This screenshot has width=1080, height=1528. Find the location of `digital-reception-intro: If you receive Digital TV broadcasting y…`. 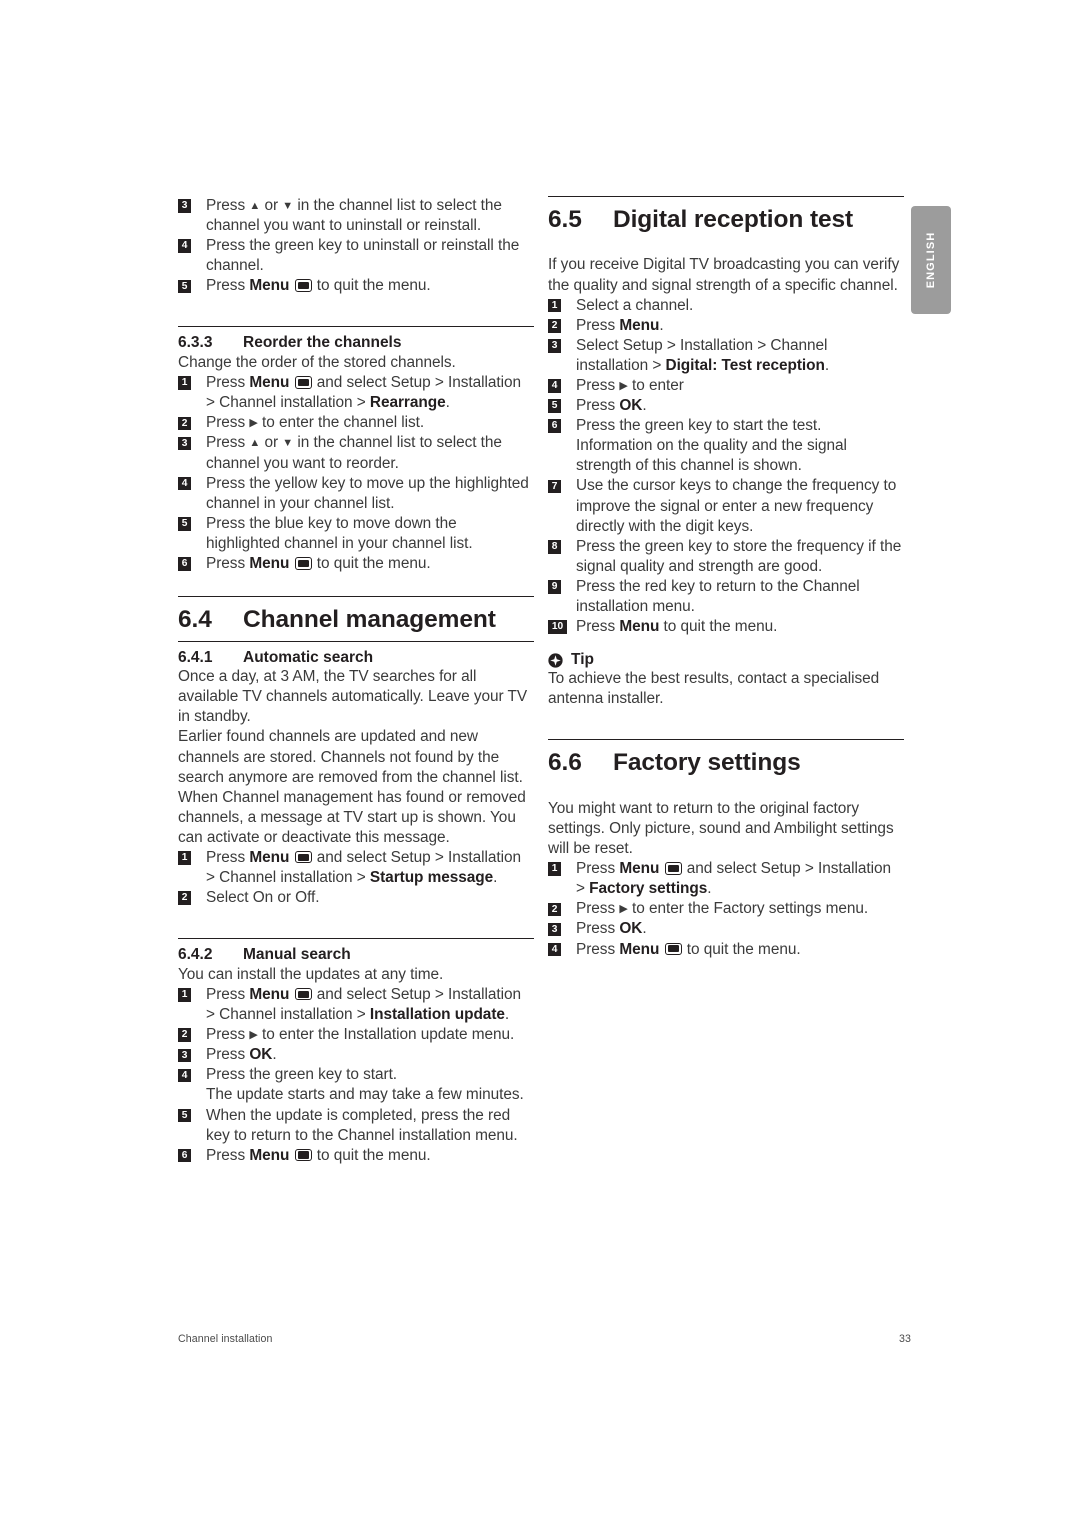

digital-reception-intro: If you receive Digital TV broadcasting y… is located at coordinates (724, 275).